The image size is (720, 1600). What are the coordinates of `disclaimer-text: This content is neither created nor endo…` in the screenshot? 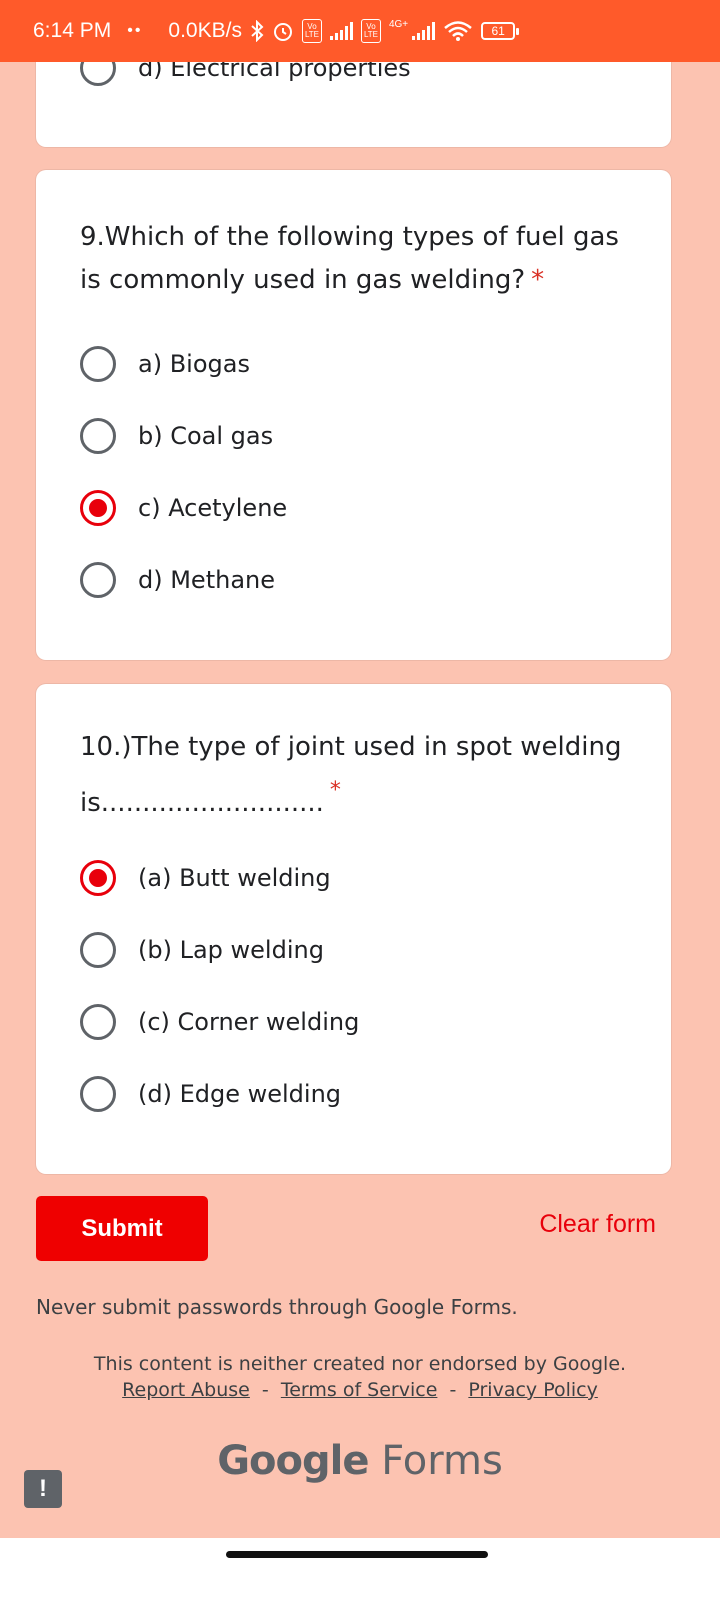 It's located at (360, 1364).